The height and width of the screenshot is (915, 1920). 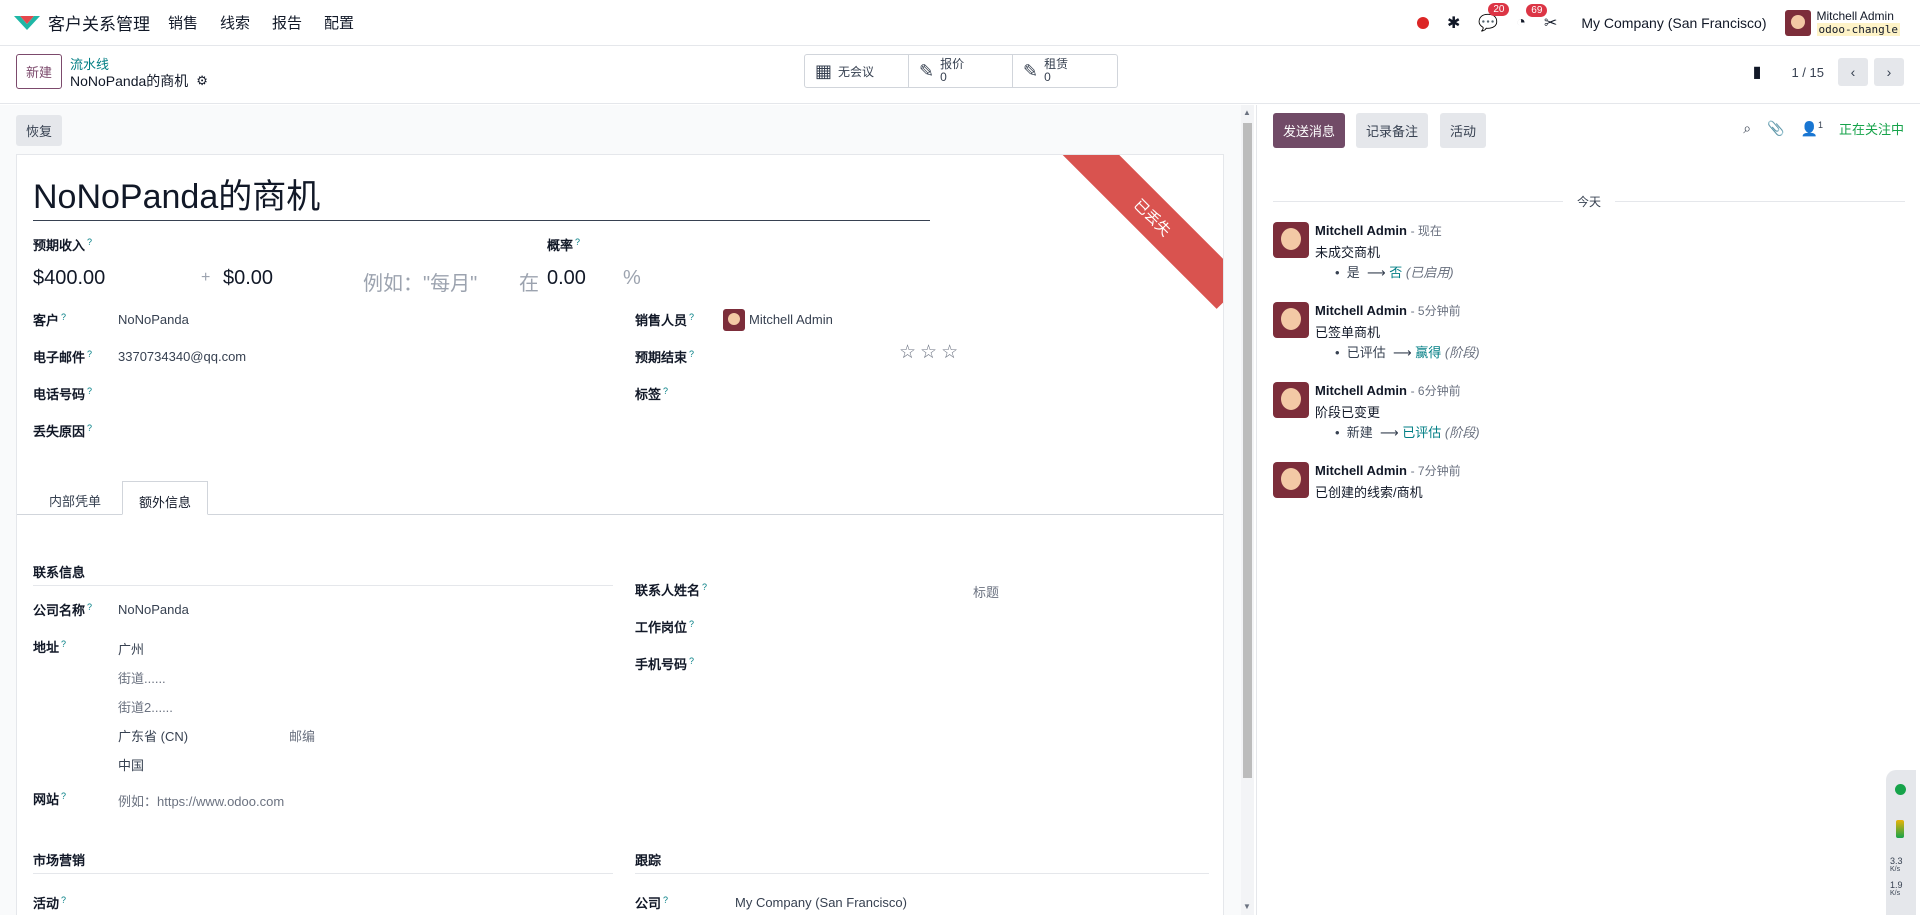 I want to click on city-input: 广州, so click(x=131, y=648).